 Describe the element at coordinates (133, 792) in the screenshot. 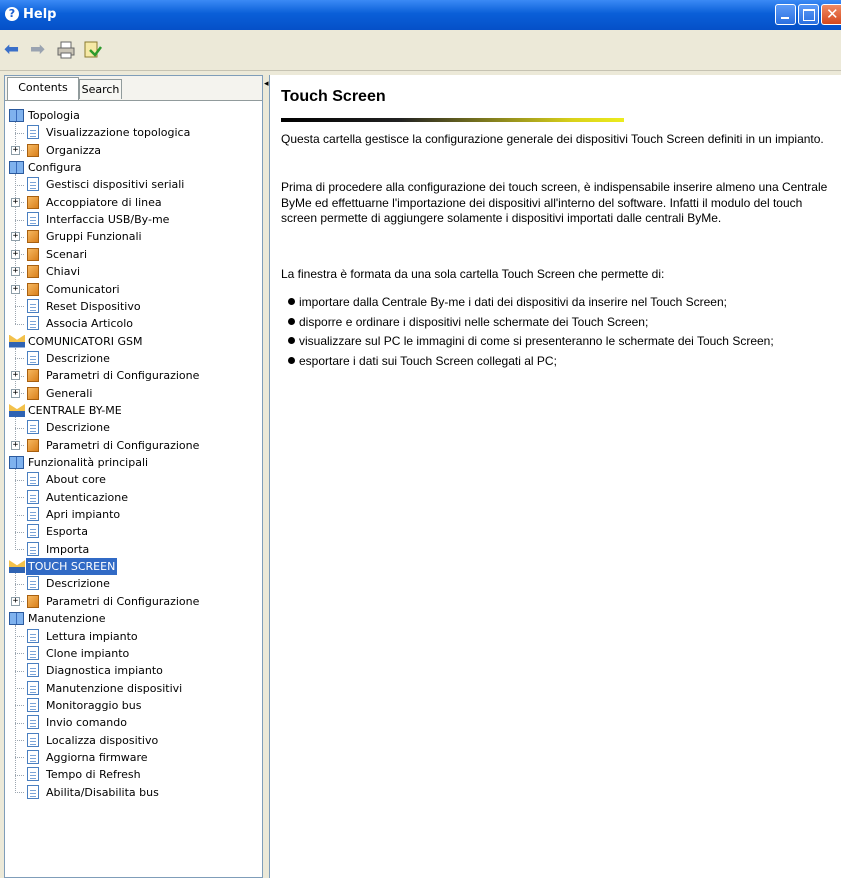

I see `tree-item: Abilita/Disabilita bus` at that location.